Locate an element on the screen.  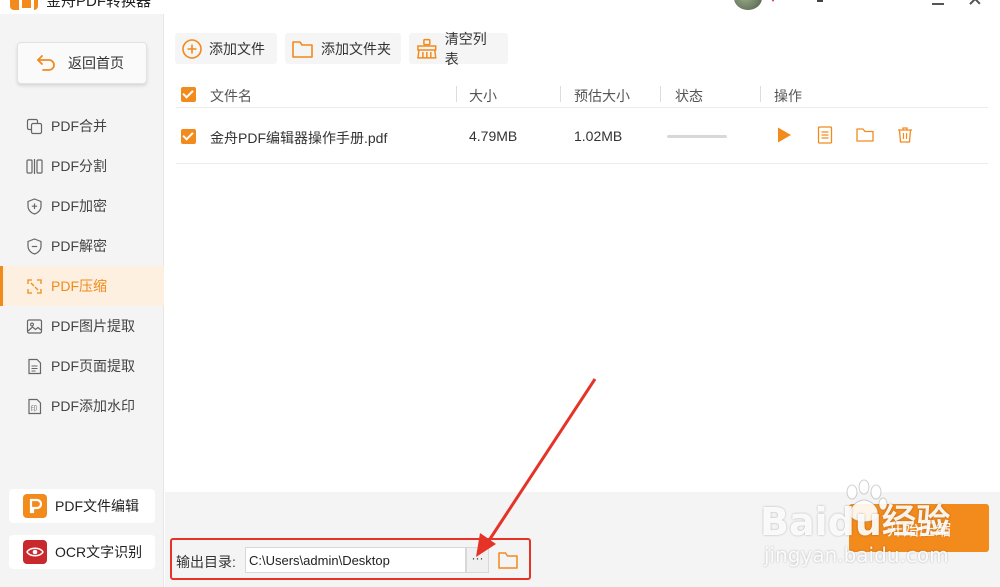
annotation-arrow is located at coordinates (536, 467).